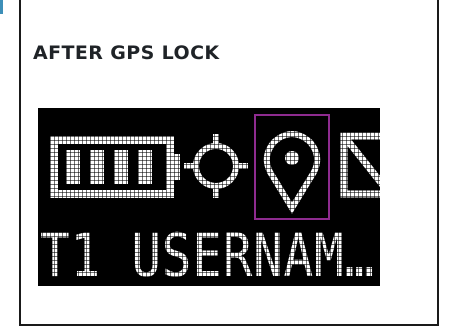 The height and width of the screenshot is (326, 460). I want to click on selection-highlight, so click(292, 167).